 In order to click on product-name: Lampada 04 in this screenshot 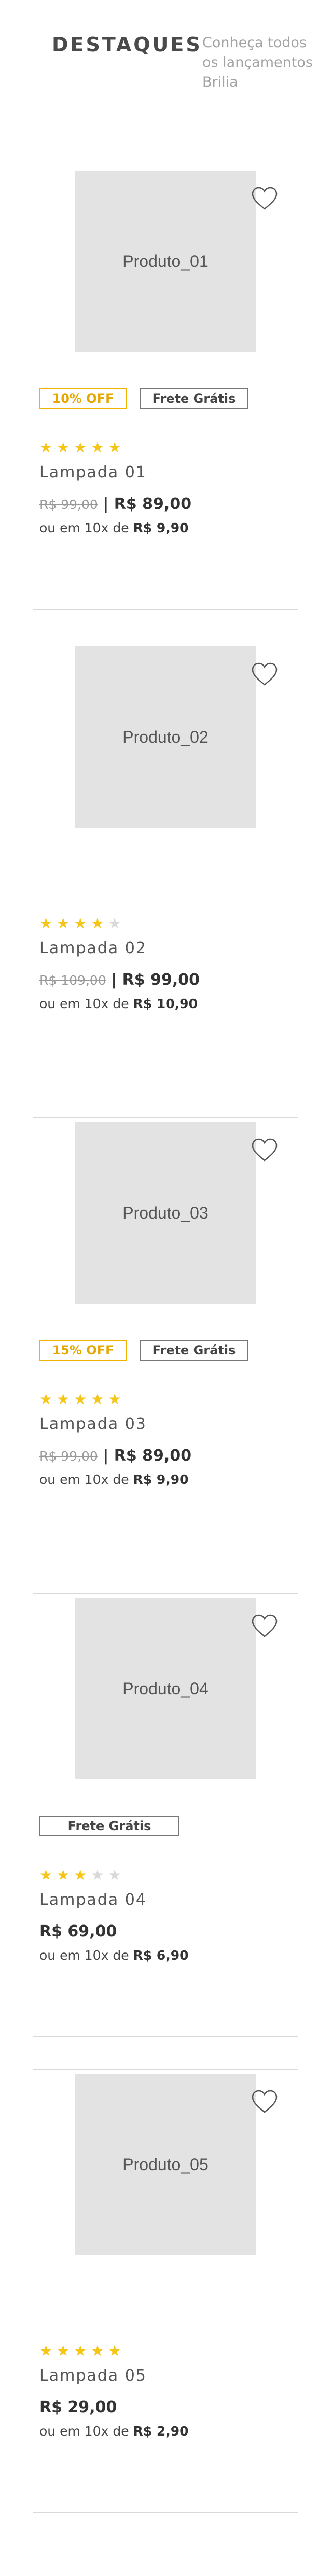, I will do `click(93, 1900)`.